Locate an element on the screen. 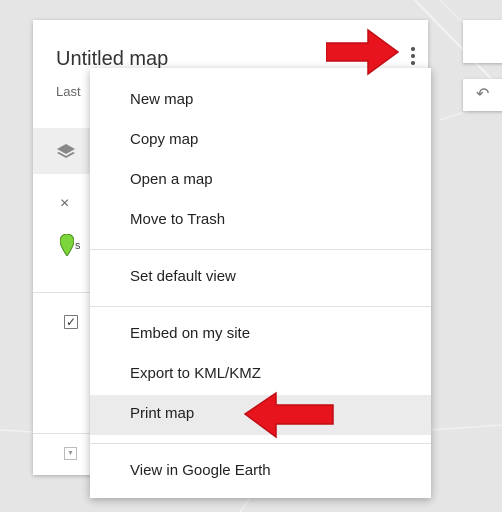  menu-item-open-map: Open a map is located at coordinates (260, 181).